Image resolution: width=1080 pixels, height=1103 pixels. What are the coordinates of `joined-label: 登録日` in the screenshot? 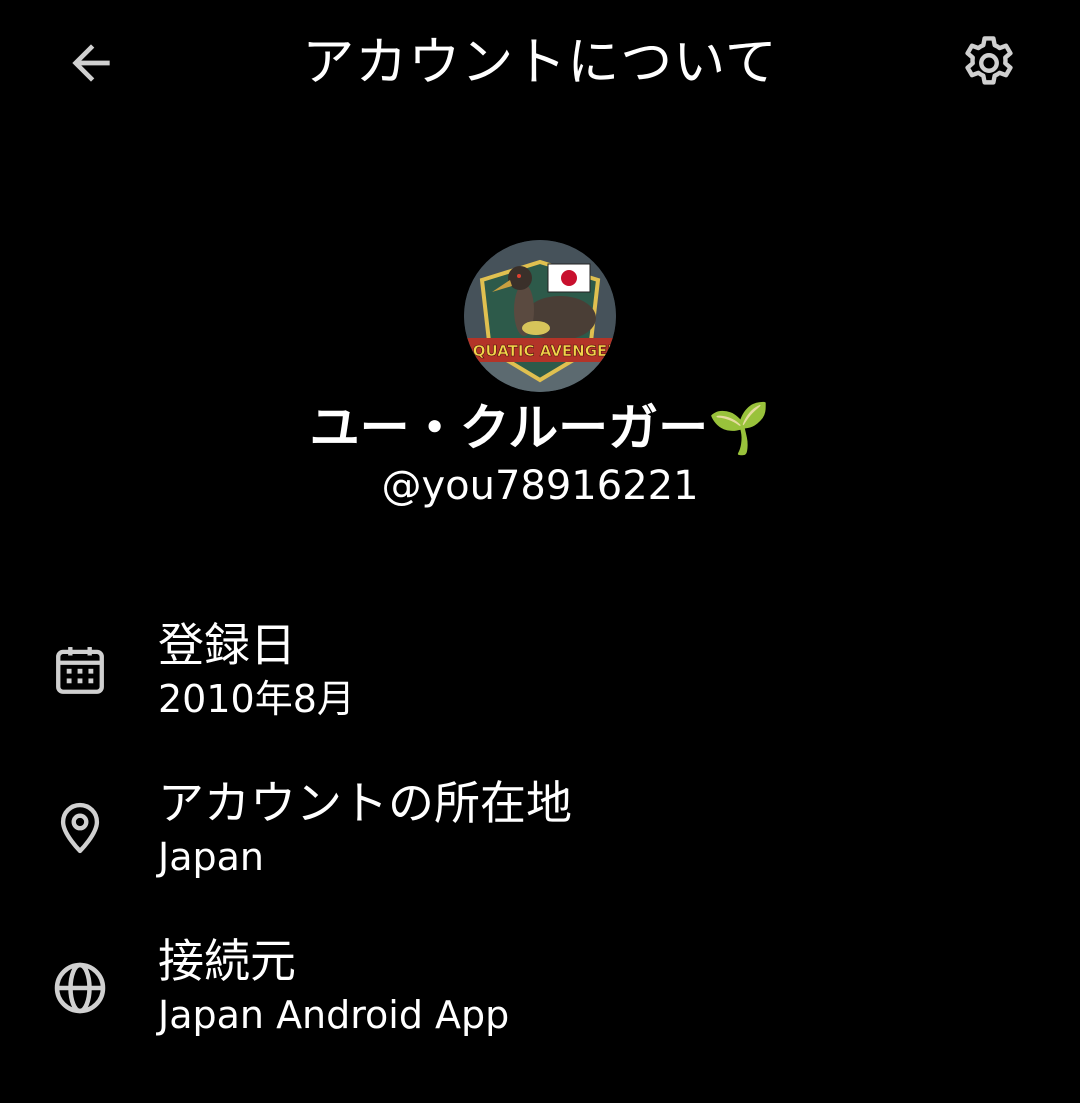 It's located at (227, 645).